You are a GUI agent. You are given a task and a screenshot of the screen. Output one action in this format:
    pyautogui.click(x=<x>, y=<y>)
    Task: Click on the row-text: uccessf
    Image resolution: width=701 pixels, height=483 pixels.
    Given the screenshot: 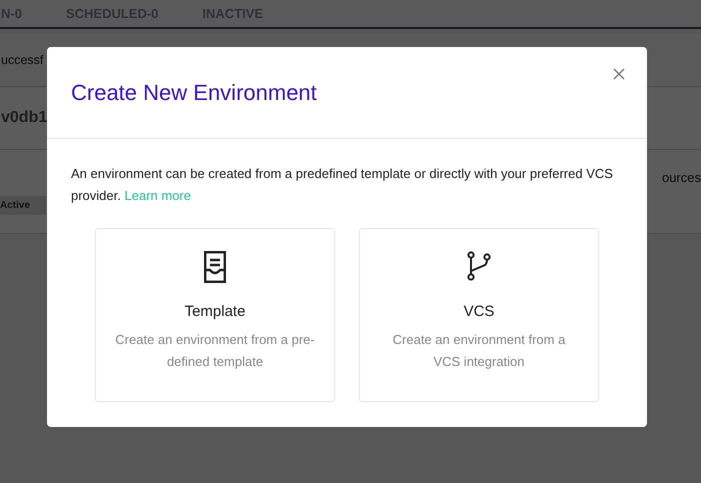 What is the action you would take?
    pyautogui.click(x=22, y=60)
    